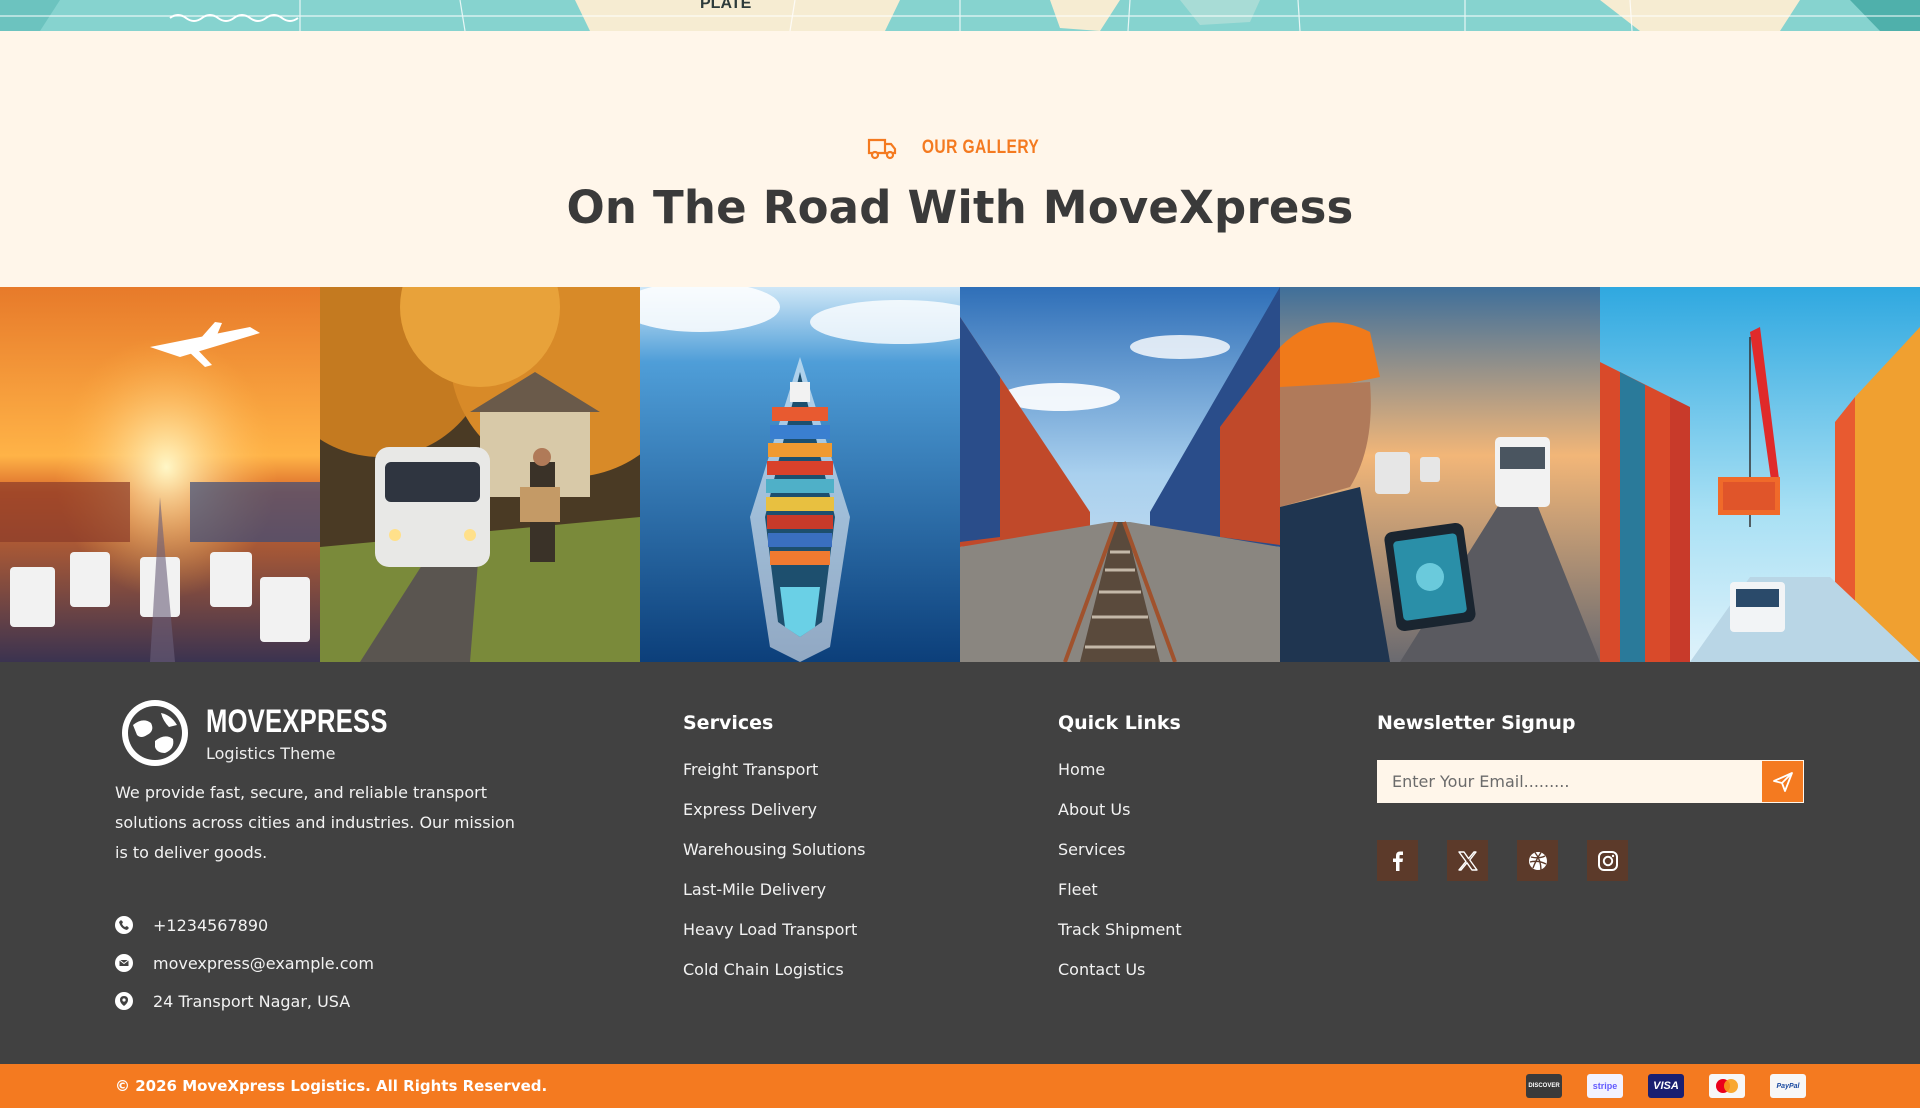 The width and height of the screenshot is (1920, 1108). What do you see at coordinates (124, 925) in the screenshot?
I see `phone-icon` at bounding box center [124, 925].